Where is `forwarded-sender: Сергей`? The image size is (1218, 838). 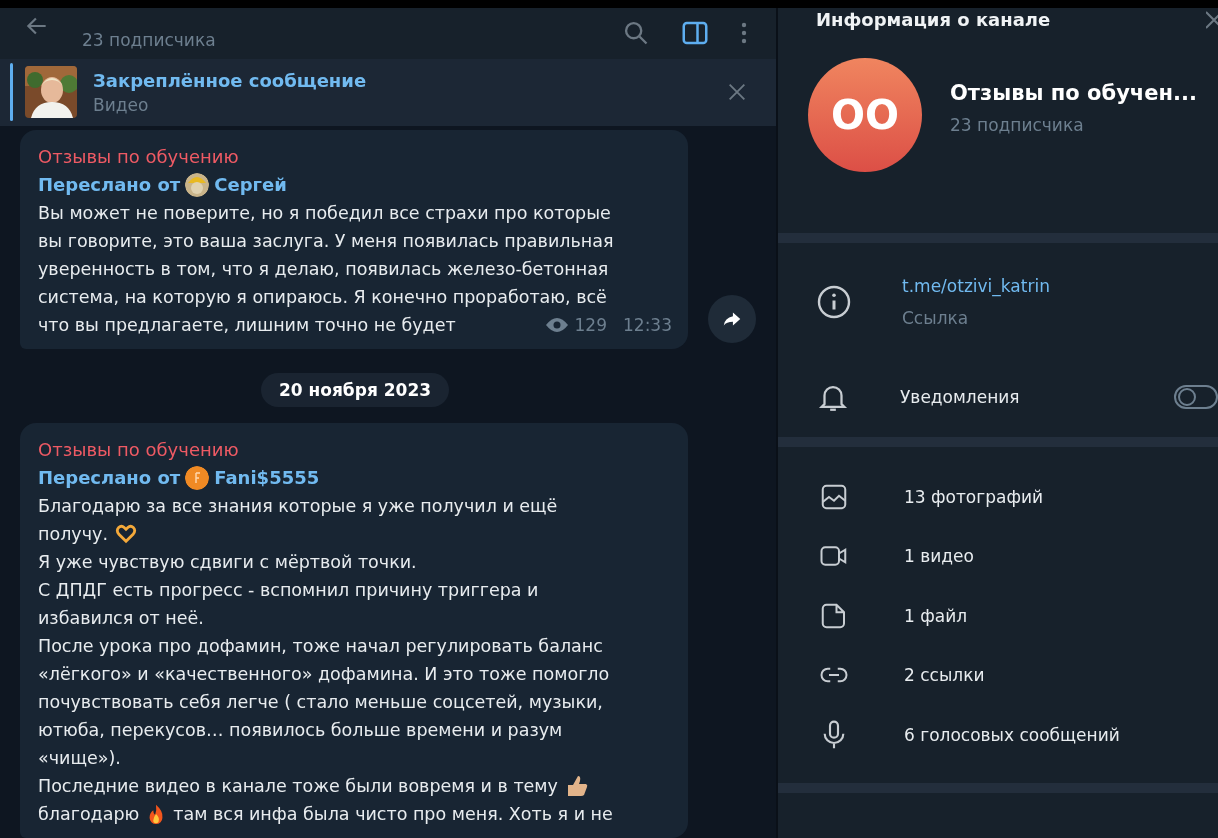
forwarded-sender: Сергей is located at coordinates (250, 185).